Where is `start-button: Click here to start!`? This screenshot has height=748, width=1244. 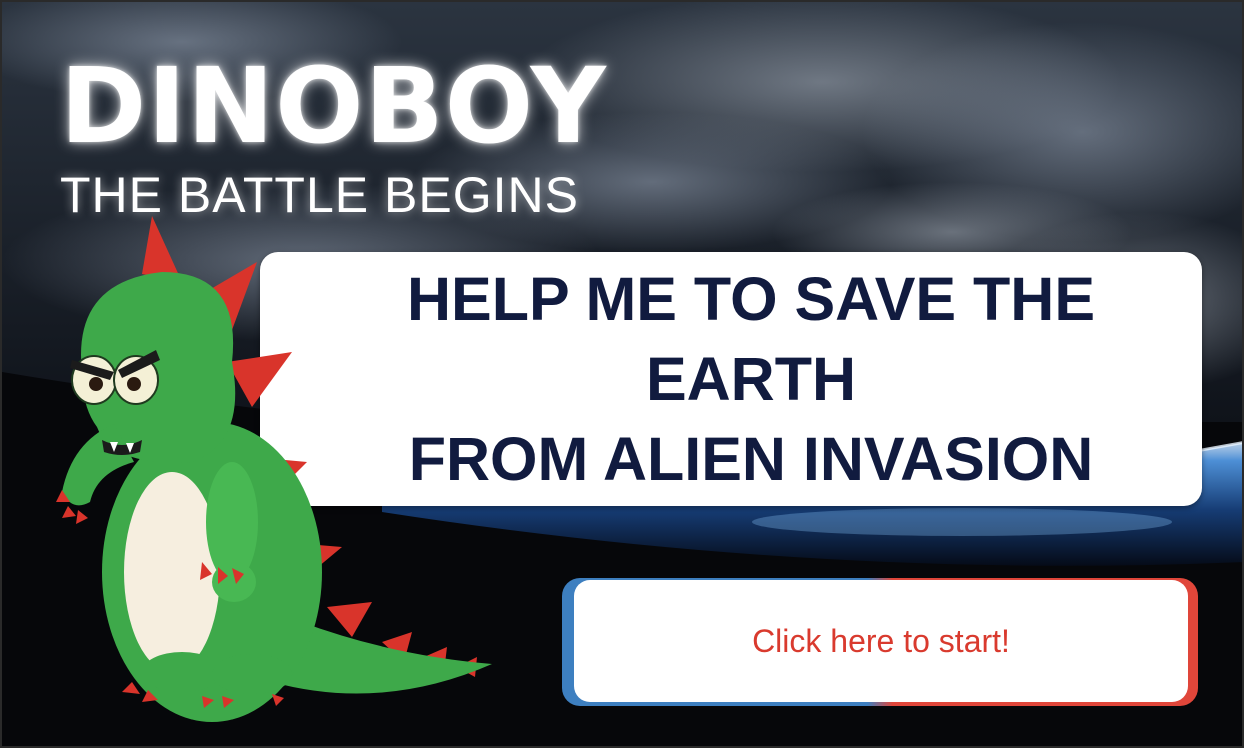
start-button: Click here to start! is located at coordinates (881, 641).